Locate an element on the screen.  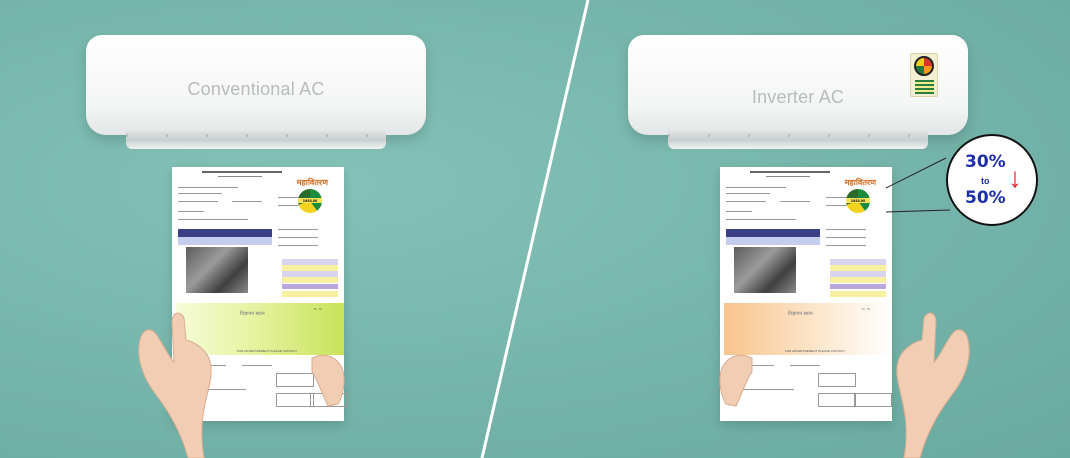
ad-contact-line: FOR ADVERTISEMENT PLEASE CONTACT is located at coordinates (814, 351).